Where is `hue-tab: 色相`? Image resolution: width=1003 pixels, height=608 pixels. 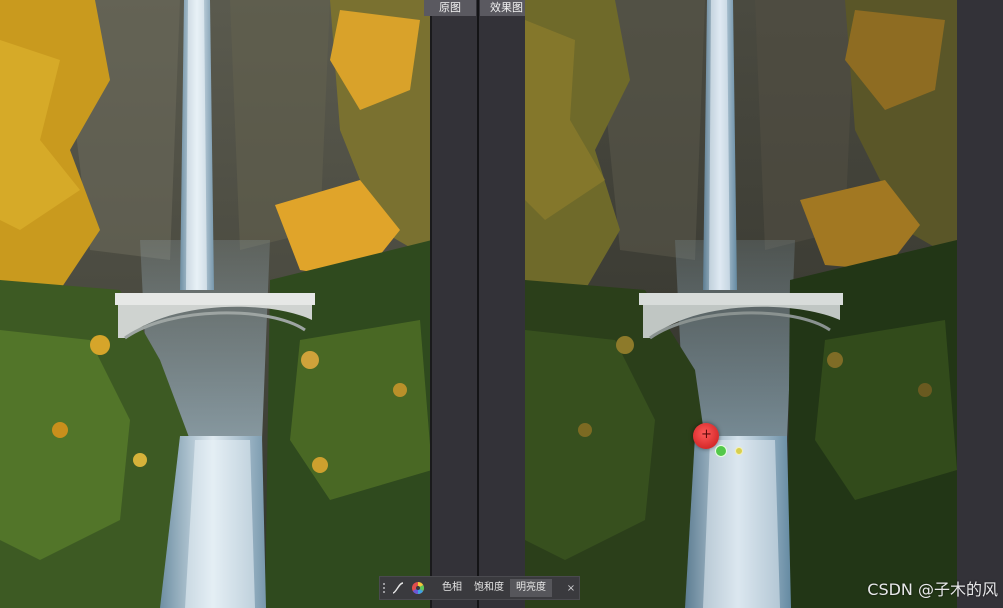 hue-tab: 色相 is located at coordinates (452, 588).